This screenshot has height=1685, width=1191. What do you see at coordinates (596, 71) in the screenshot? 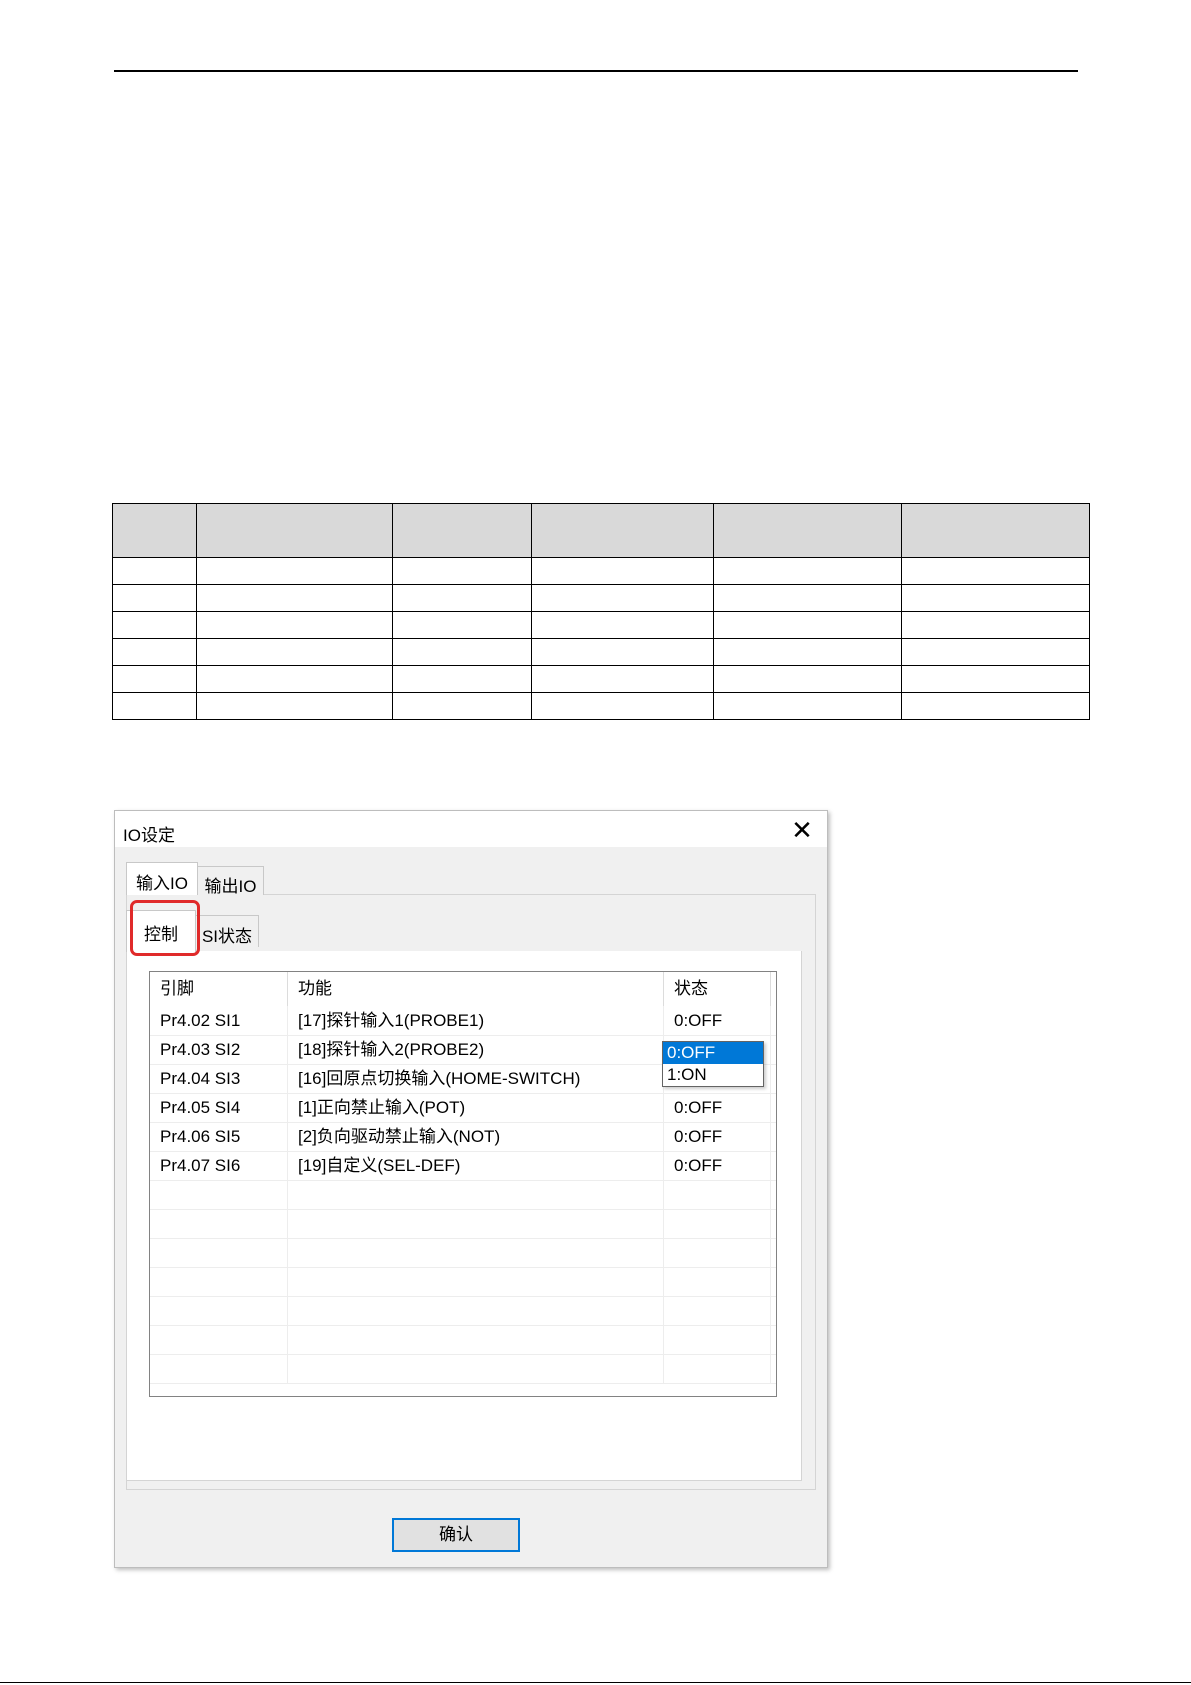
I see `header-rule` at bounding box center [596, 71].